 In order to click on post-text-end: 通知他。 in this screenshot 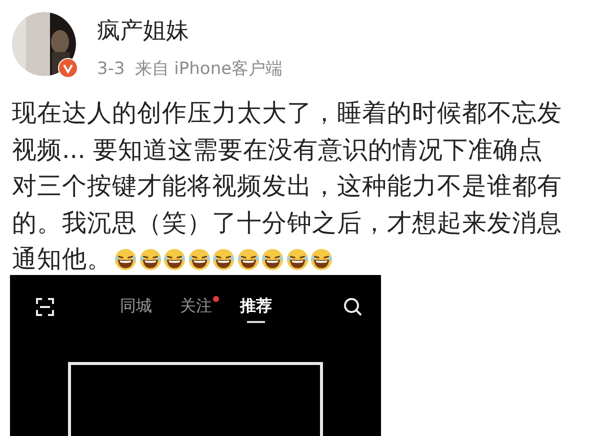, I will do `click(62, 259)`.